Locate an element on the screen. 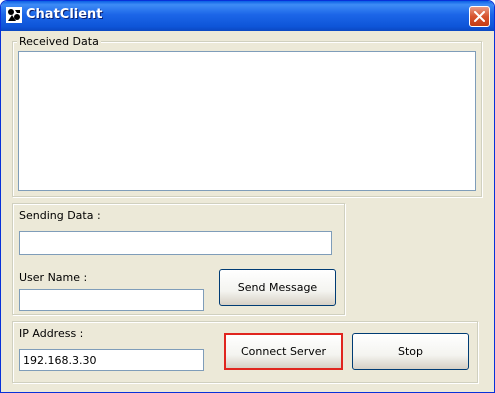  received-data-label: Received Data is located at coordinates (59, 41).